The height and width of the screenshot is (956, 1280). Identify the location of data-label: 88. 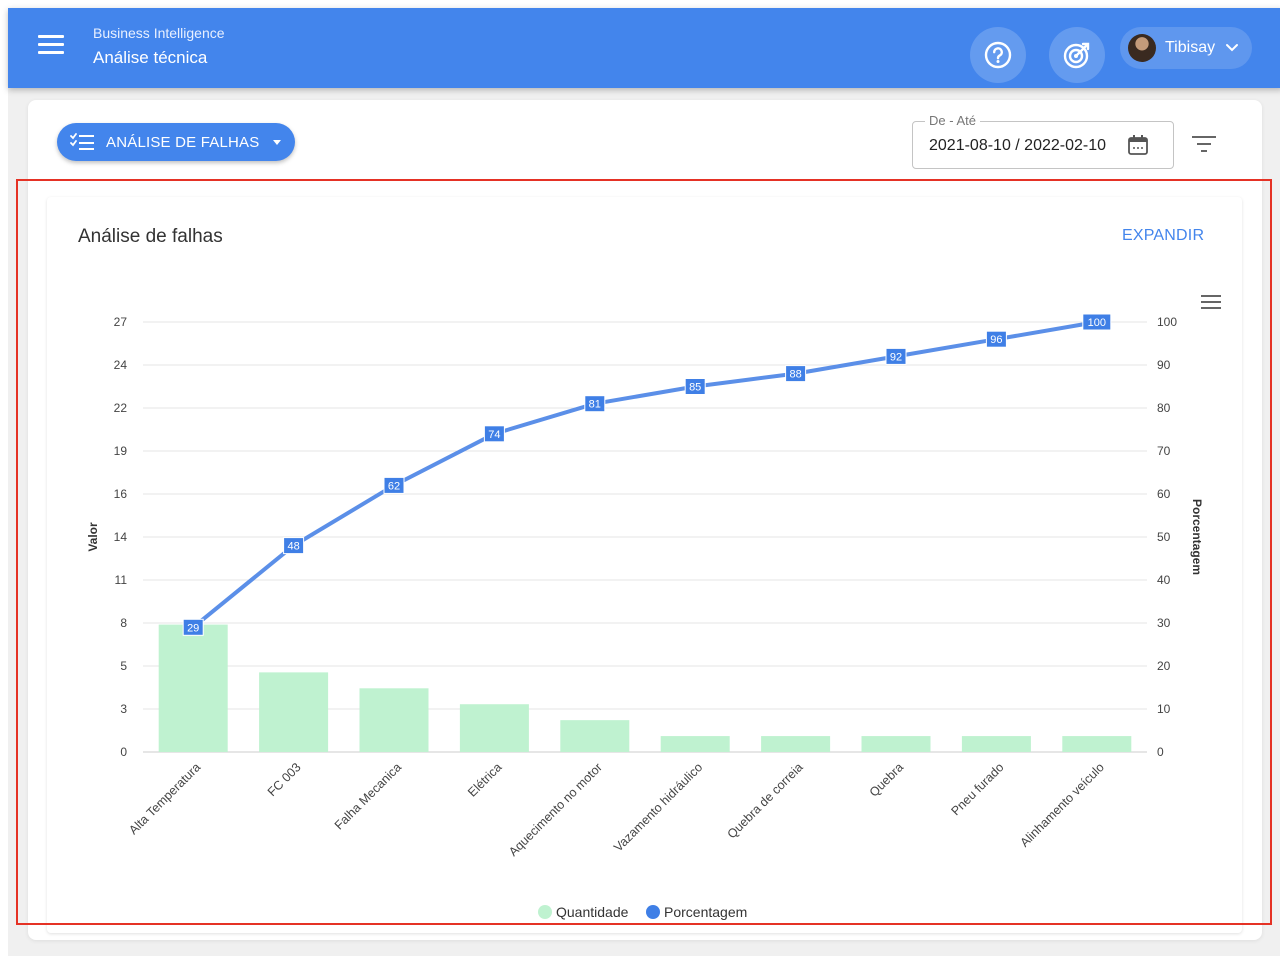
(795, 375).